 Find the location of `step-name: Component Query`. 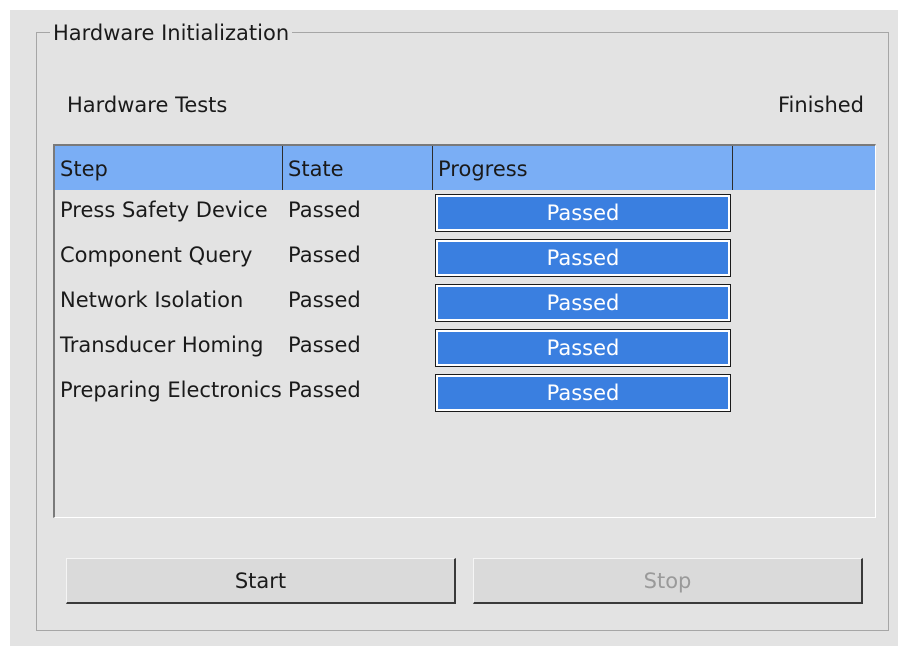

step-name: Component Query is located at coordinates (156, 255).